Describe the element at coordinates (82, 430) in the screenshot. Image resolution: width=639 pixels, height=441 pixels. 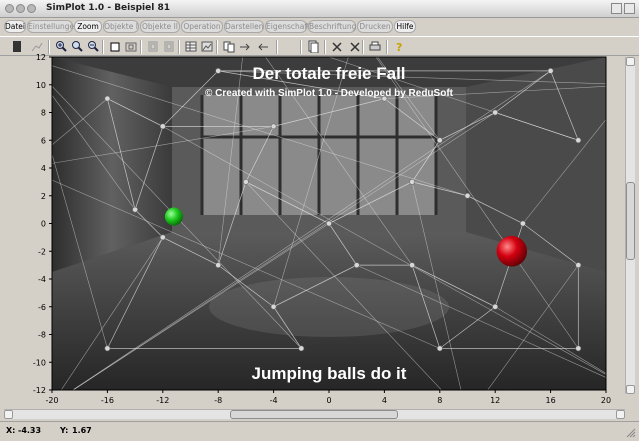
I see `y-value: 1.67` at that location.